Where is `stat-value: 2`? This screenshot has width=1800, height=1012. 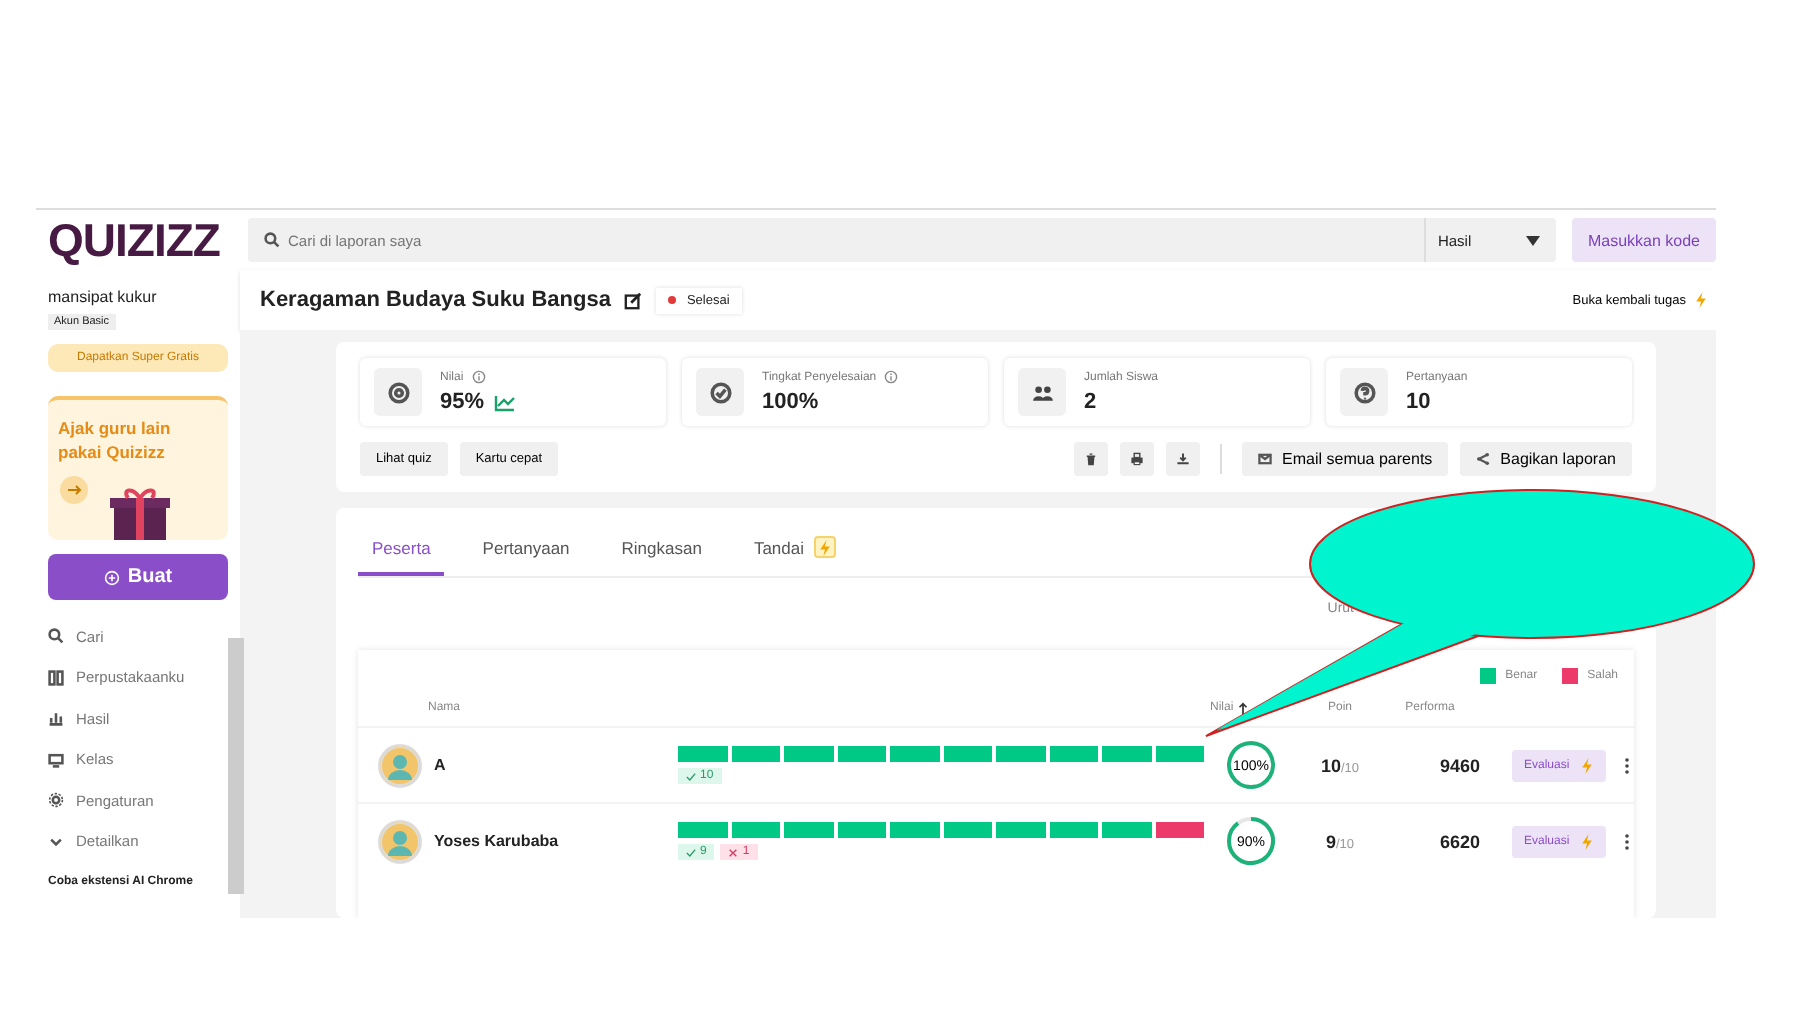
stat-value: 2 is located at coordinates (1090, 401).